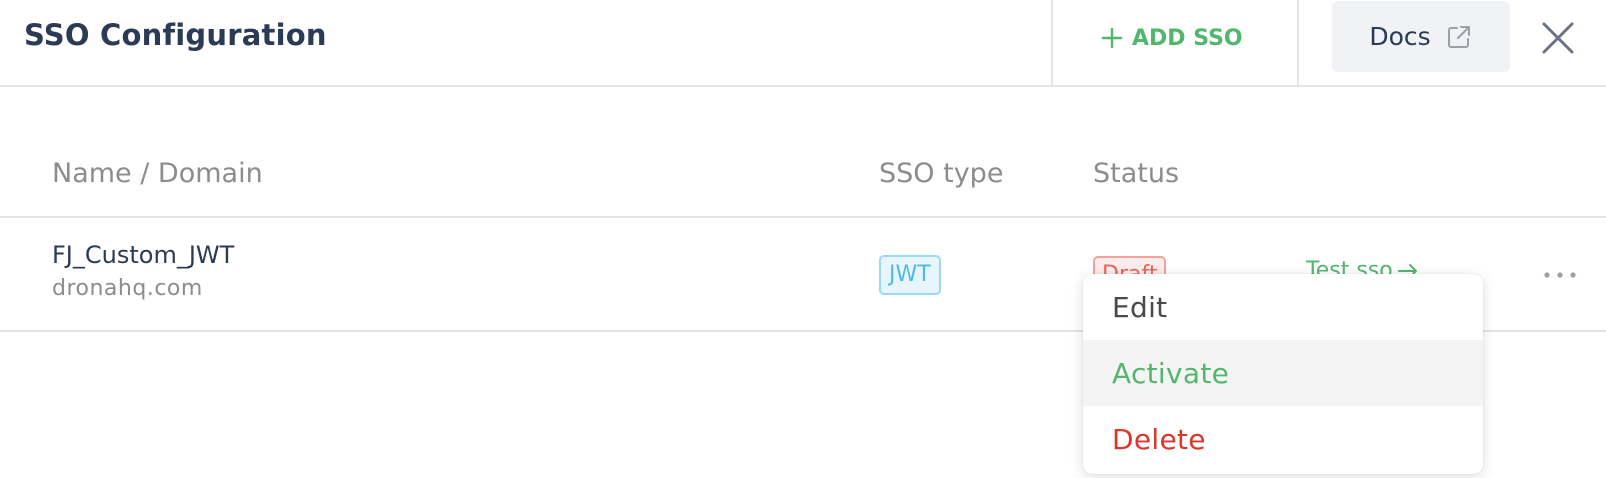 This screenshot has height=478, width=1606. What do you see at coordinates (175, 35) in the screenshot?
I see `page-title: SSO Configuration` at bounding box center [175, 35].